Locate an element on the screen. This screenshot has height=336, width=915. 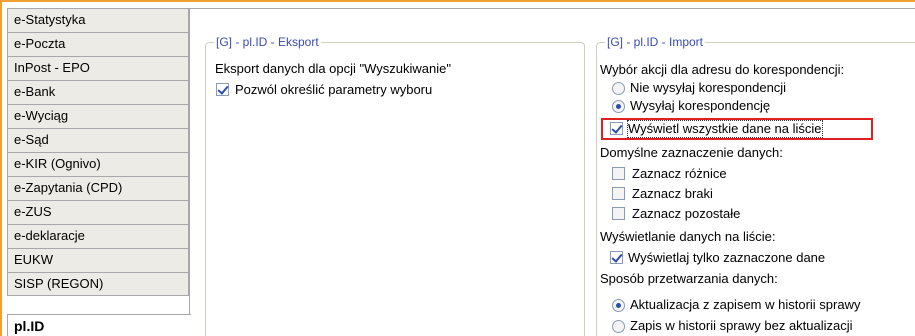
show-selected-checkbox is located at coordinates (616, 257).